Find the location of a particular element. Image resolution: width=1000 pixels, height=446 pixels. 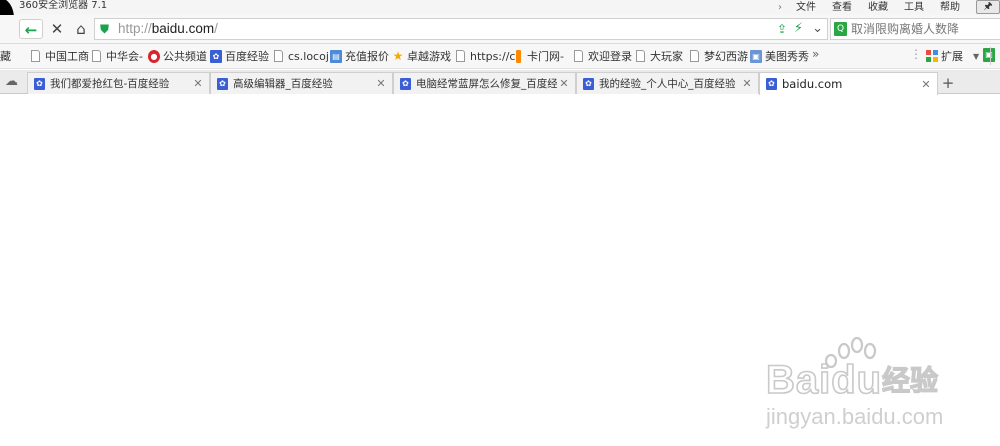

share-icon: ⇪ is located at coordinates (782, 29).